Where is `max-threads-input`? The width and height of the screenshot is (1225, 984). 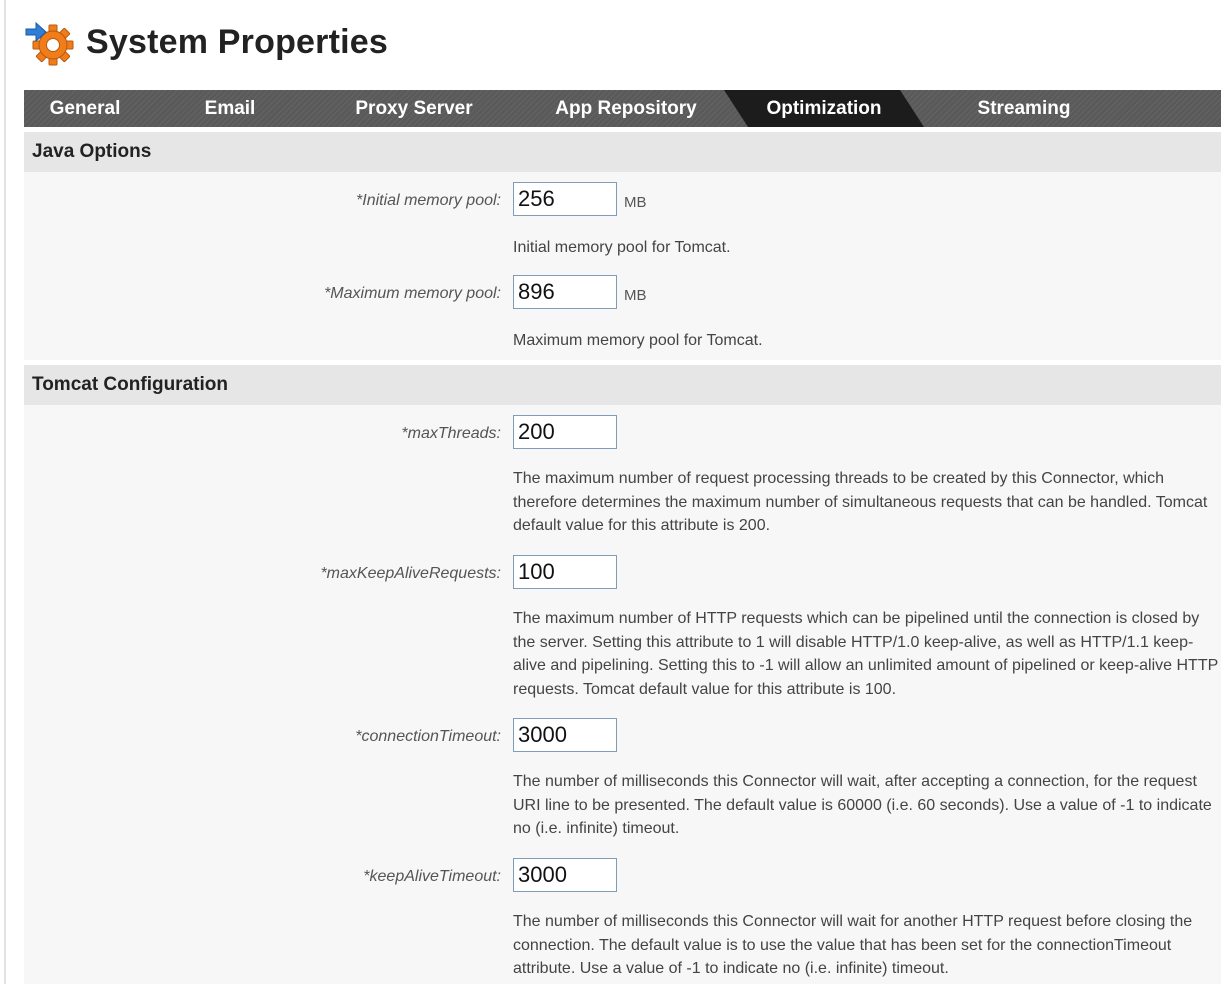
max-threads-input is located at coordinates (565, 432).